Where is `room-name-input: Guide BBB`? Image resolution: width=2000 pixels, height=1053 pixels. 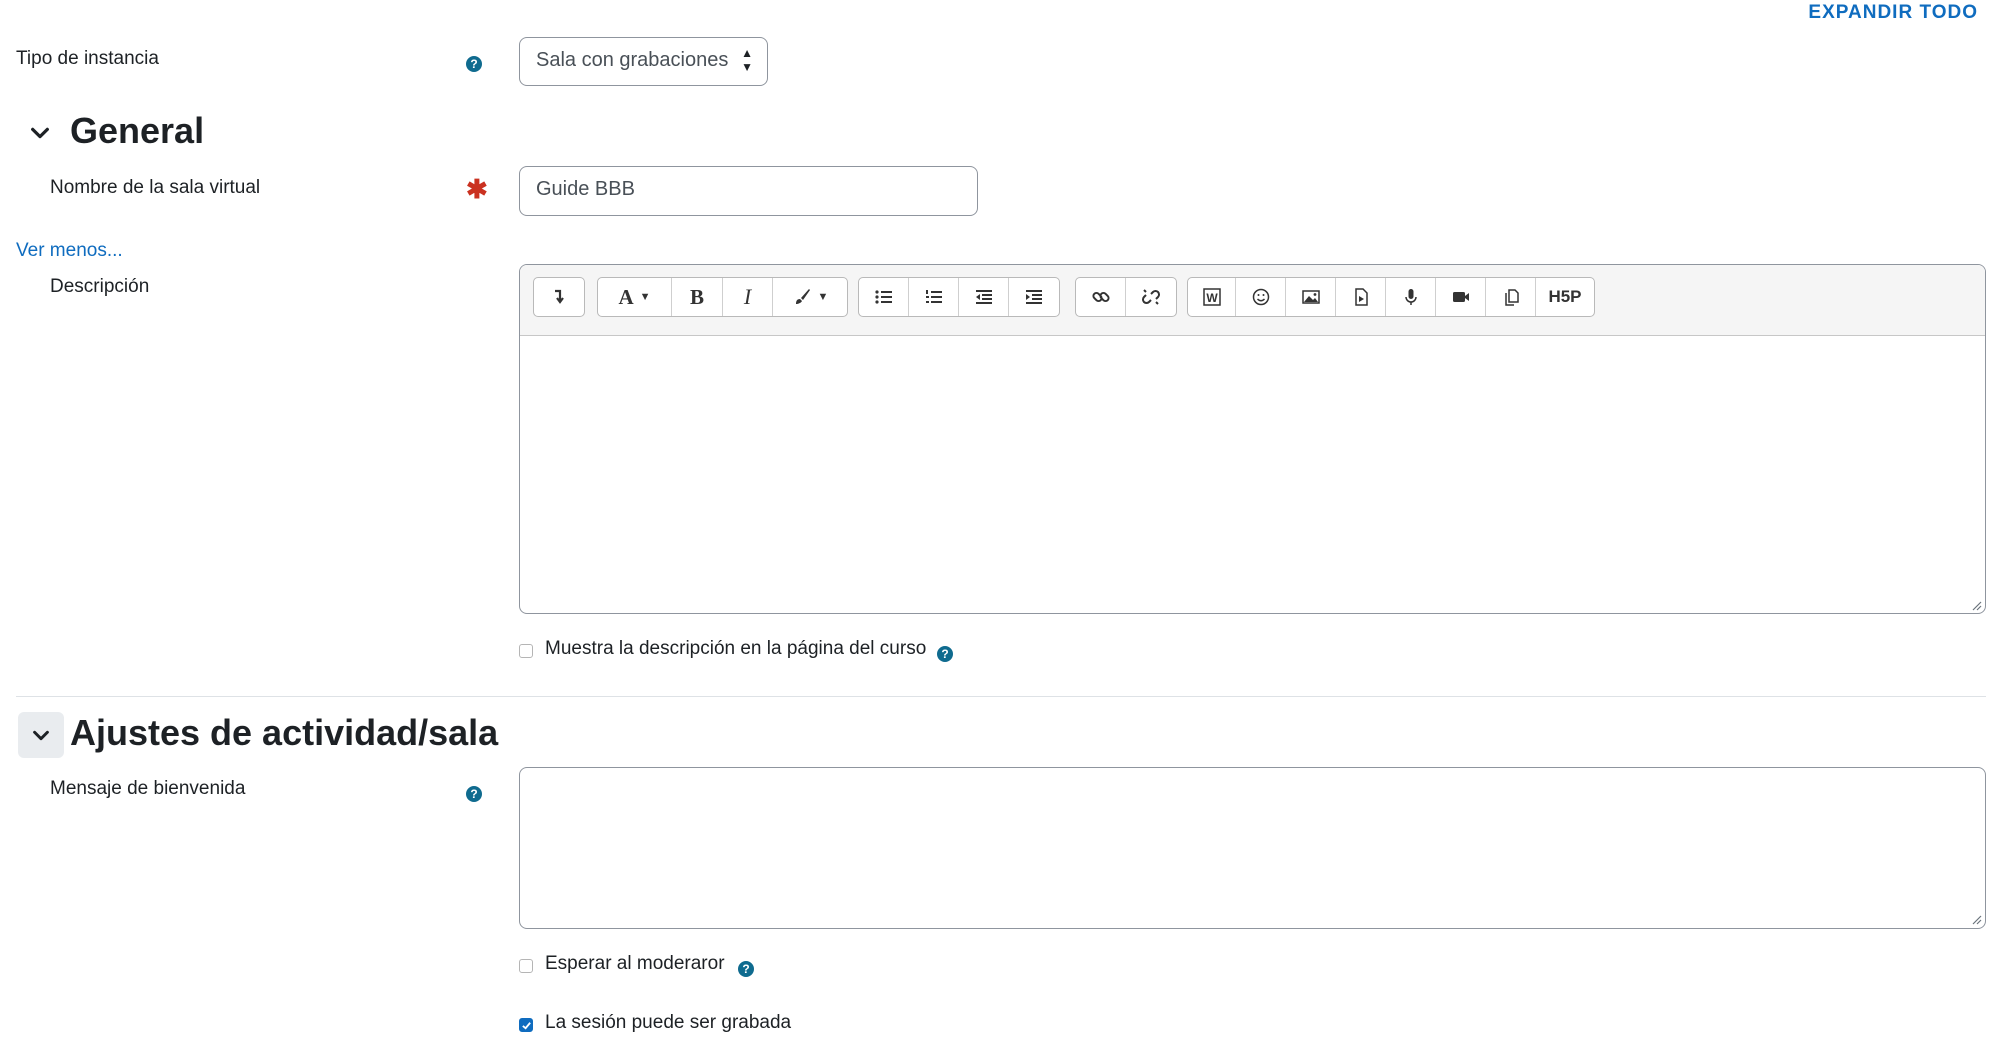
room-name-input: Guide BBB is located at coordinates (748, 191).